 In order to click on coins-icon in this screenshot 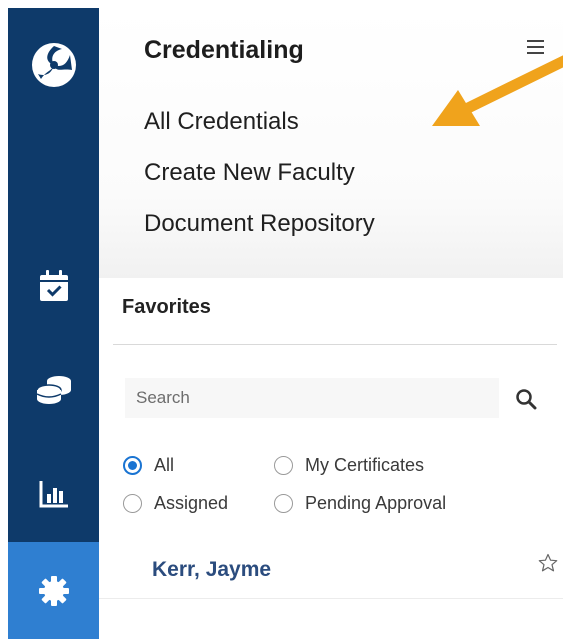, I will do `click(53, 390)`.